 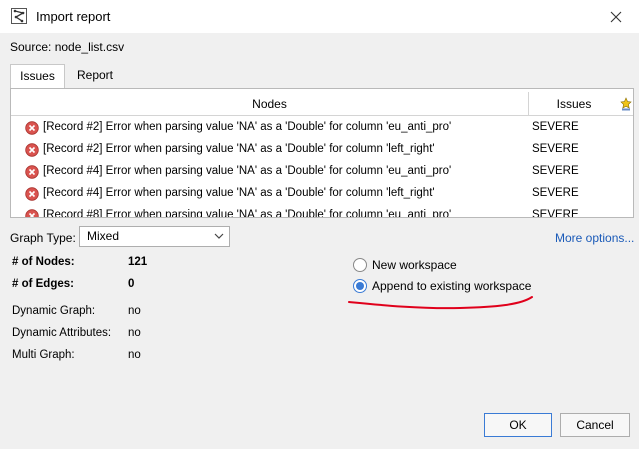 I want to click on title-bar: Import report, so click(x=319, y=16).